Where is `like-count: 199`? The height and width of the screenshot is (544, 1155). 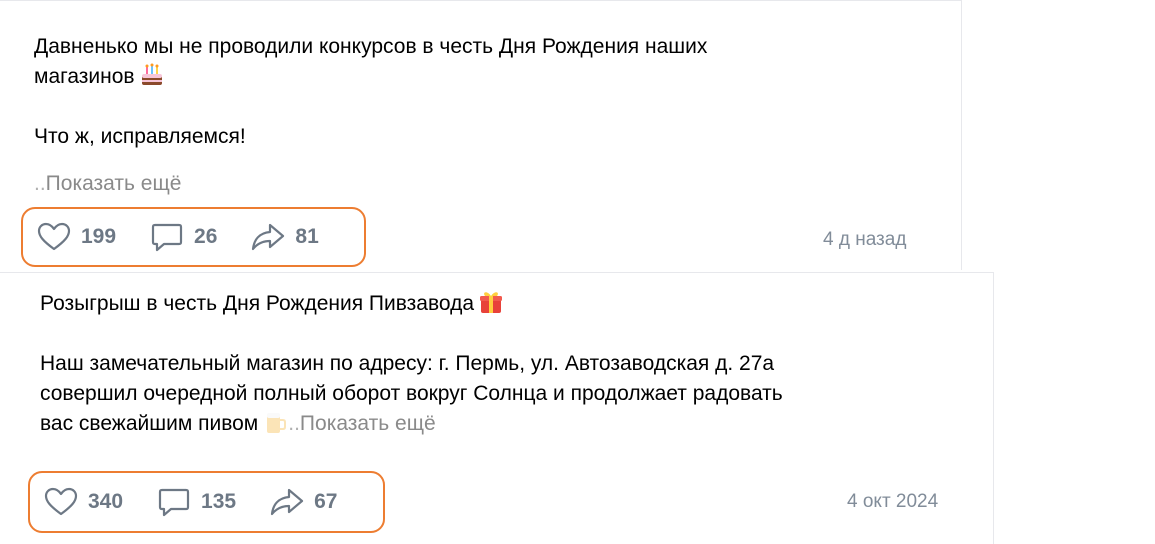 like-count: 199 is located at coordinates (99, 236).